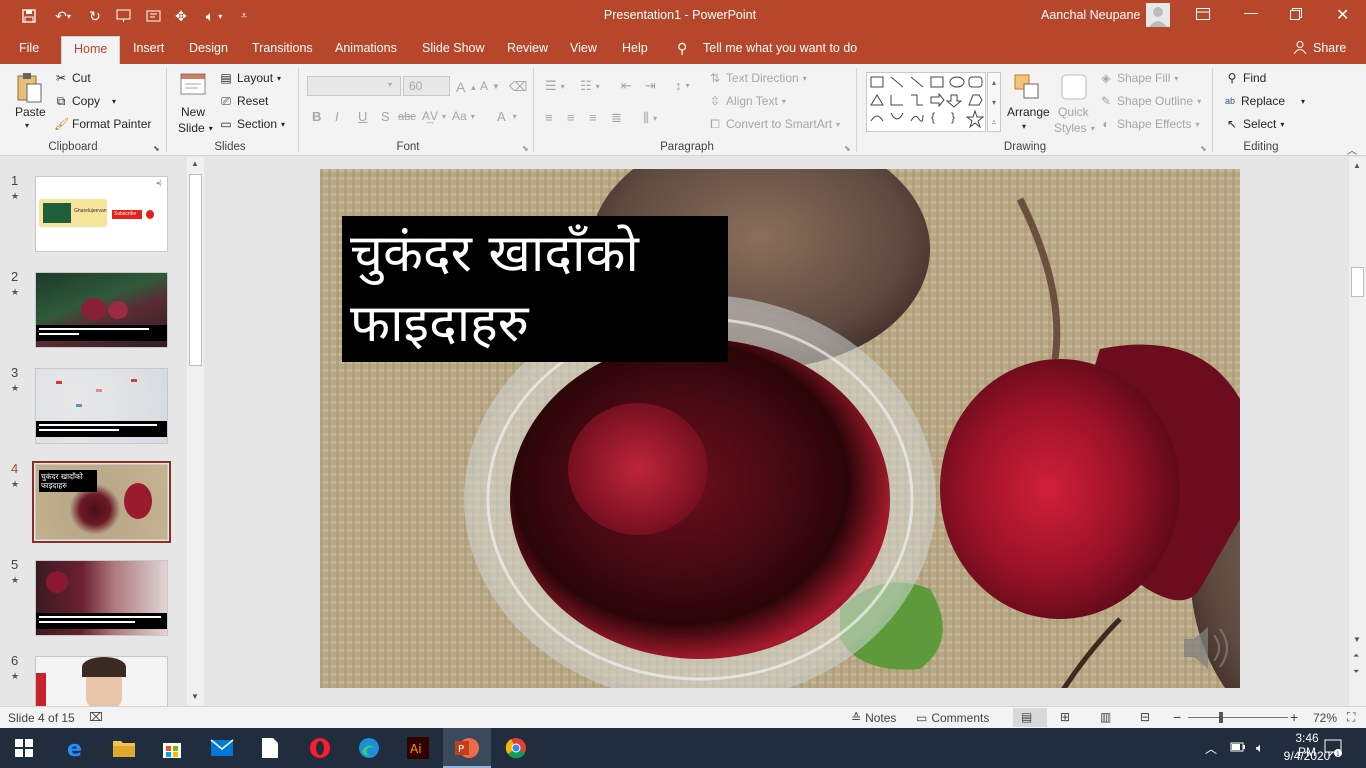 This screenshot has height=768, width=1366. I want to click on redo-icon: ↻, so click(95, 16).